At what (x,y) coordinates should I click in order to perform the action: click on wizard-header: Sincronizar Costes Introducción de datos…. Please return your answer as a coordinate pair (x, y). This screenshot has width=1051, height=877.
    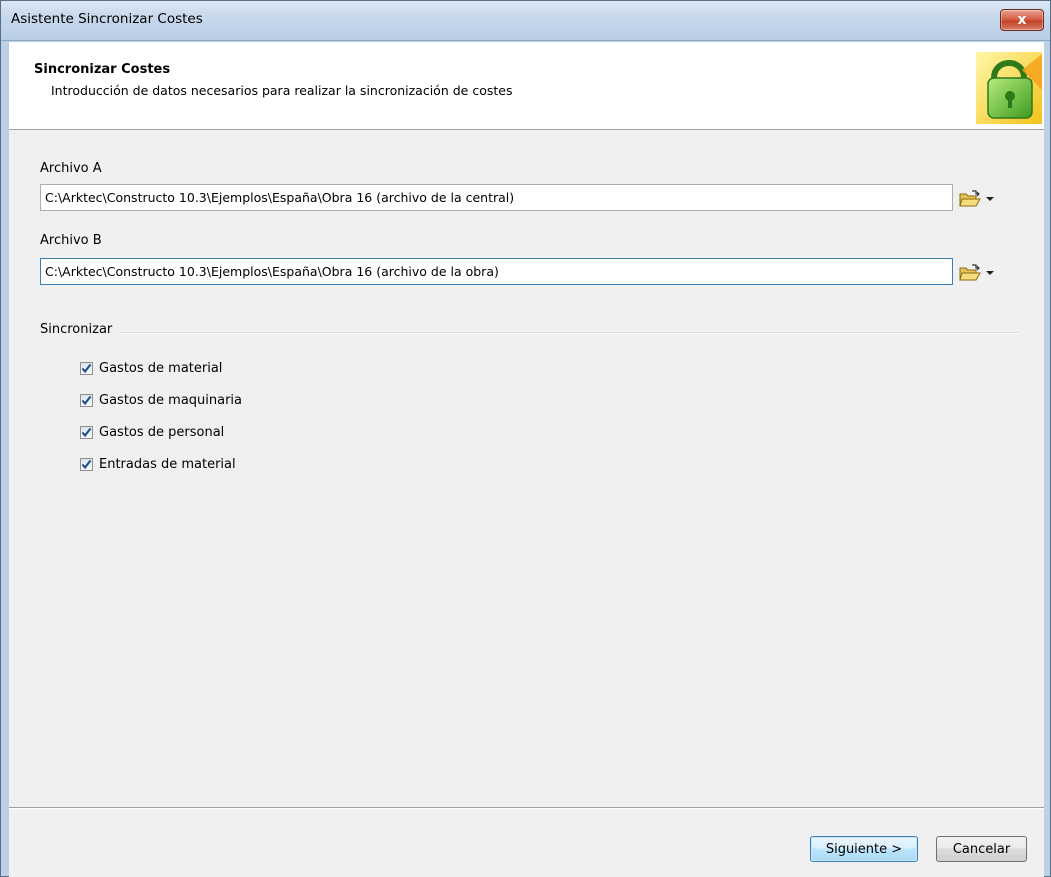
    Looking at the image, I should click on (526, 86).